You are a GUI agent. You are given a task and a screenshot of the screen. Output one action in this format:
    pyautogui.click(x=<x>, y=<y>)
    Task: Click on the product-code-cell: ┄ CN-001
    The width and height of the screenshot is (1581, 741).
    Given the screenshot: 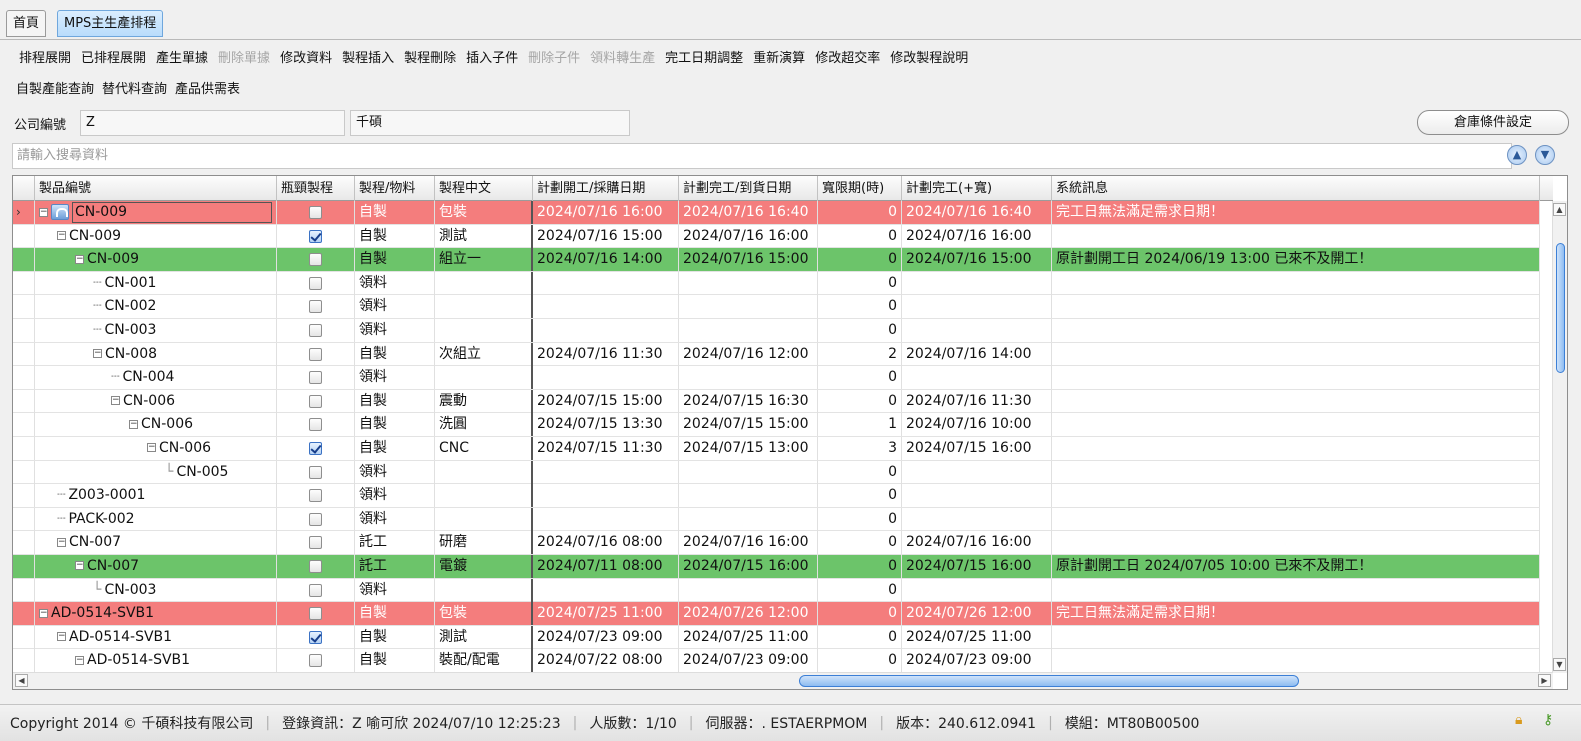 What is the action you would take?
    pyautogui.click(x=156, y=283)
    